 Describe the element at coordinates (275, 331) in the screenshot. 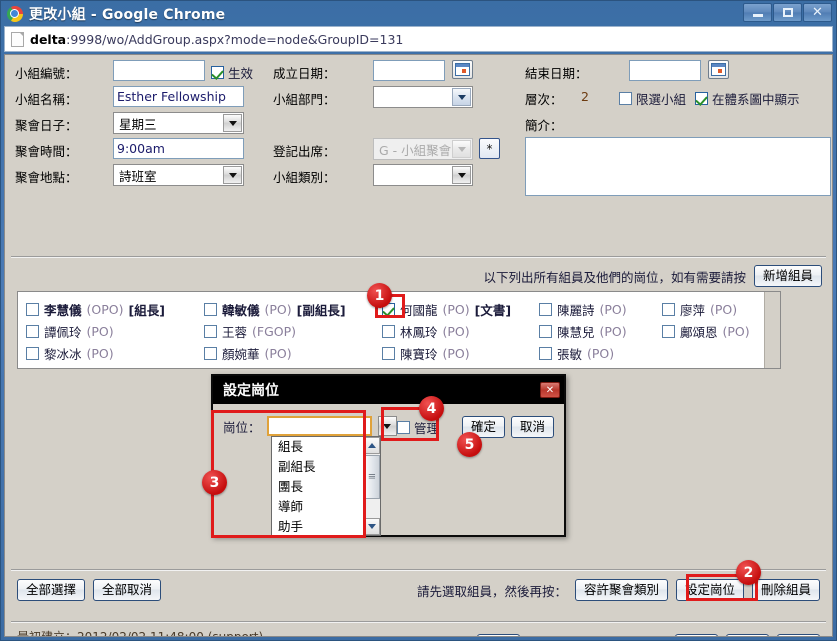

I see `member-row: 王蓉 (FGOP)` at that location.